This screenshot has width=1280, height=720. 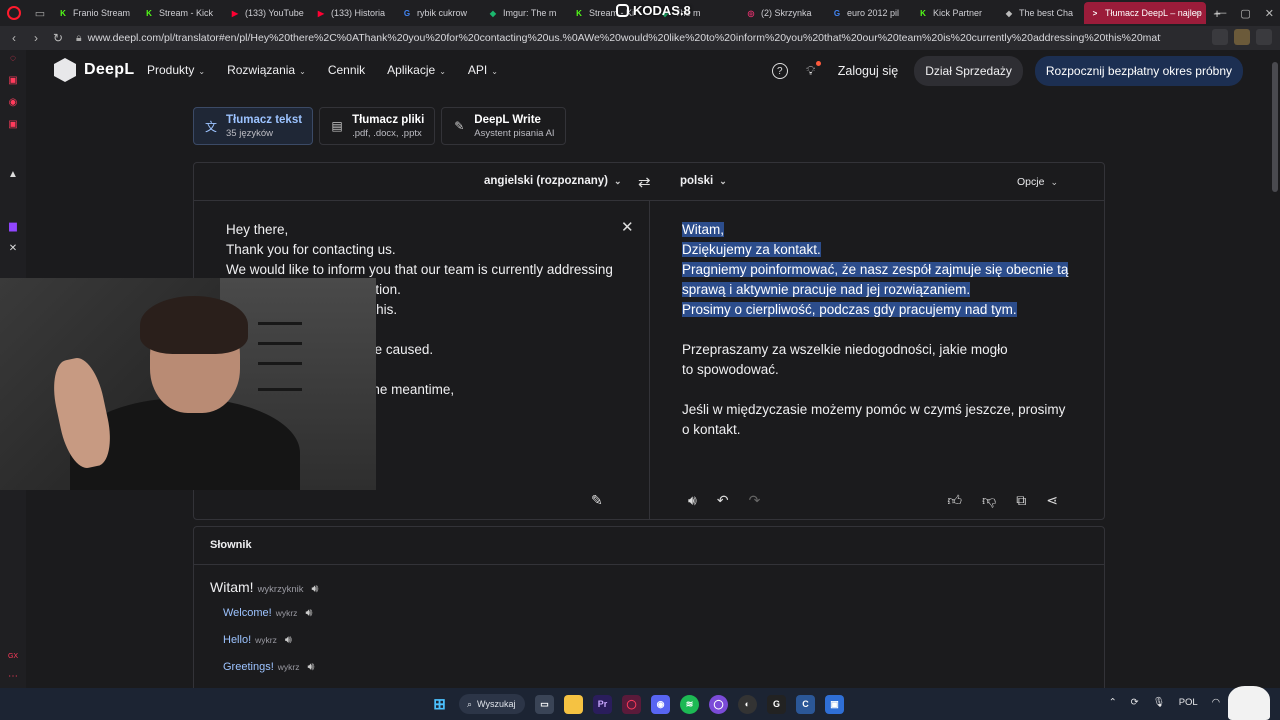 What do you see at coordinates (13, 174) in the screenshot?
I see `music-player-icon: ▲` at bounding box center [13, 174].